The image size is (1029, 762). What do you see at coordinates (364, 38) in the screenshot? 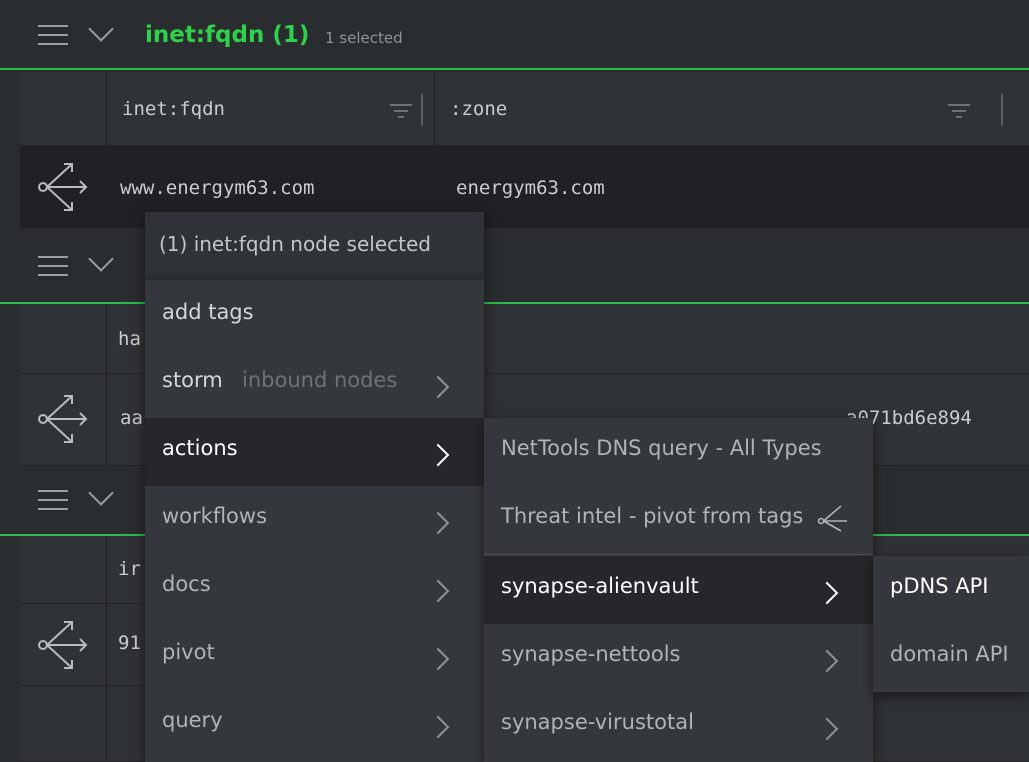
I see `selected-count: 1 selected` at bounding box center [364, 38].